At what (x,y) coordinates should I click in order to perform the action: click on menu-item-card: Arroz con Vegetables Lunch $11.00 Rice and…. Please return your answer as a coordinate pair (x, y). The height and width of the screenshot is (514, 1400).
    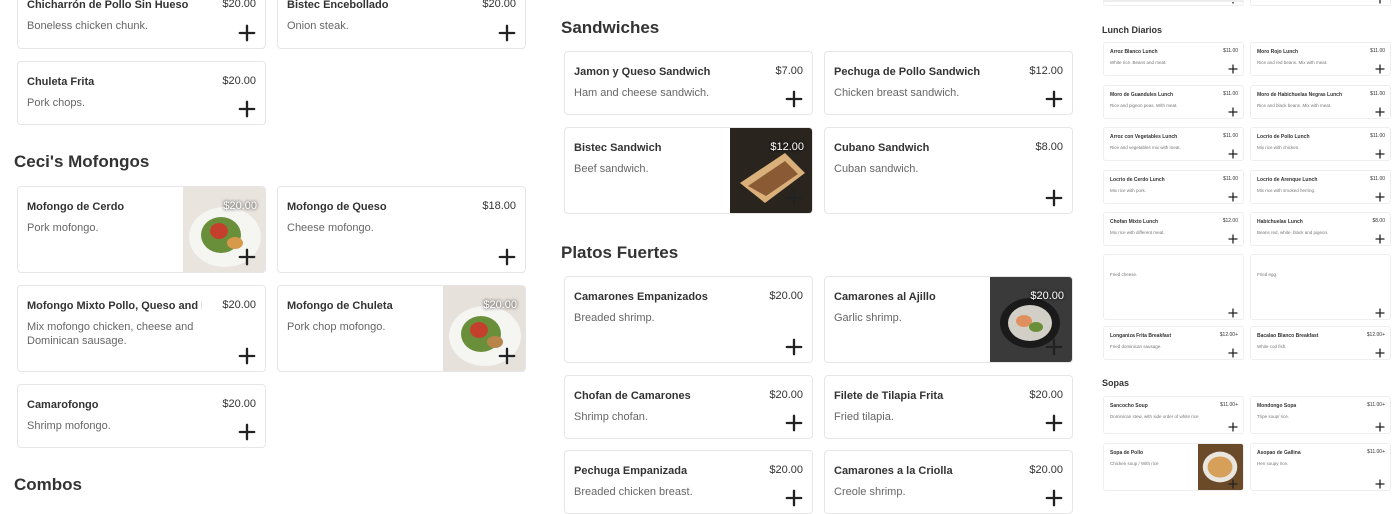
    Looking at the image, I should click on (1173, 144).